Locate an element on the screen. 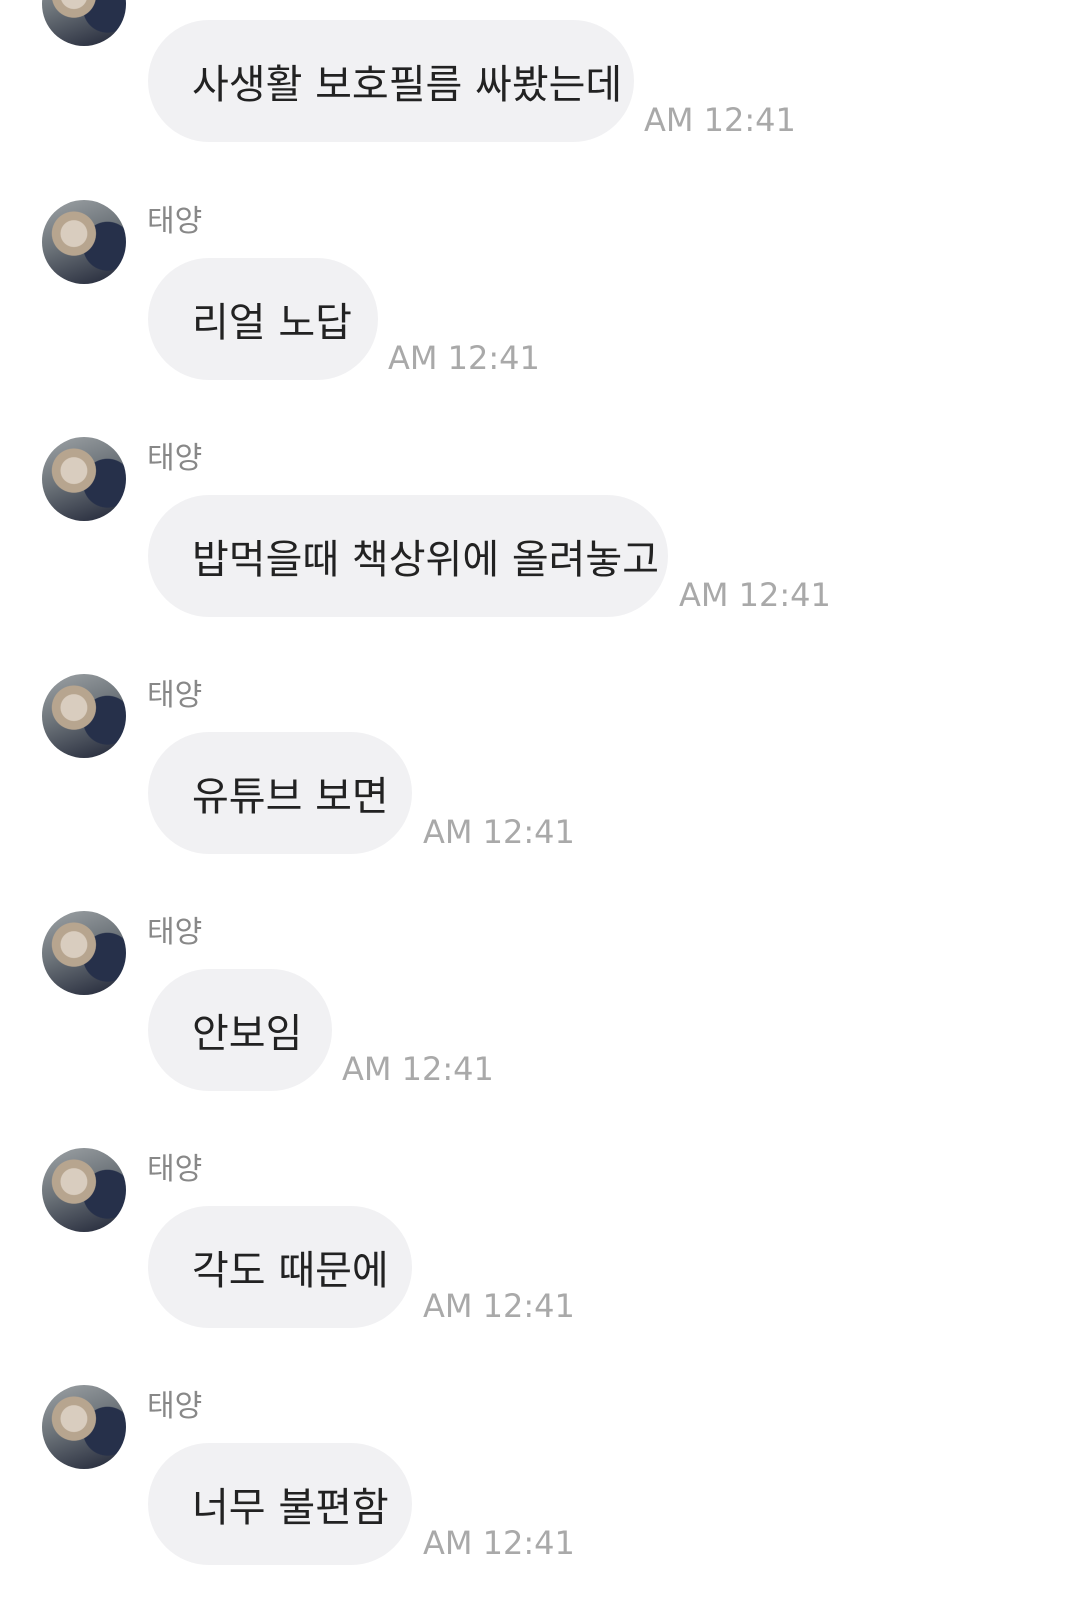  message-text: 안보임 is located at coordinates (247, 1034).